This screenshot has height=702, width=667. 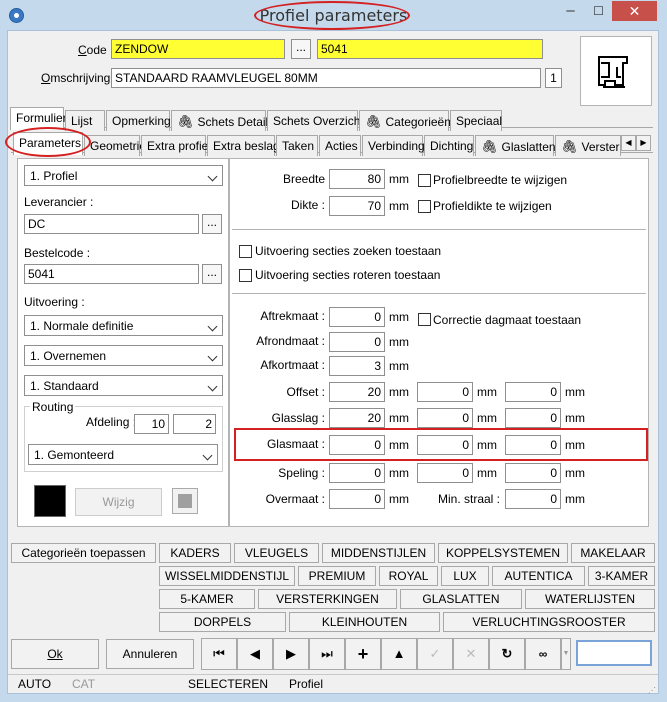 What do you see at coordinates (503, 553) in the screenshot?
I see `category-koppelsystemen: KOPPELSYSTEMEN` at bounding box center [503, 553].